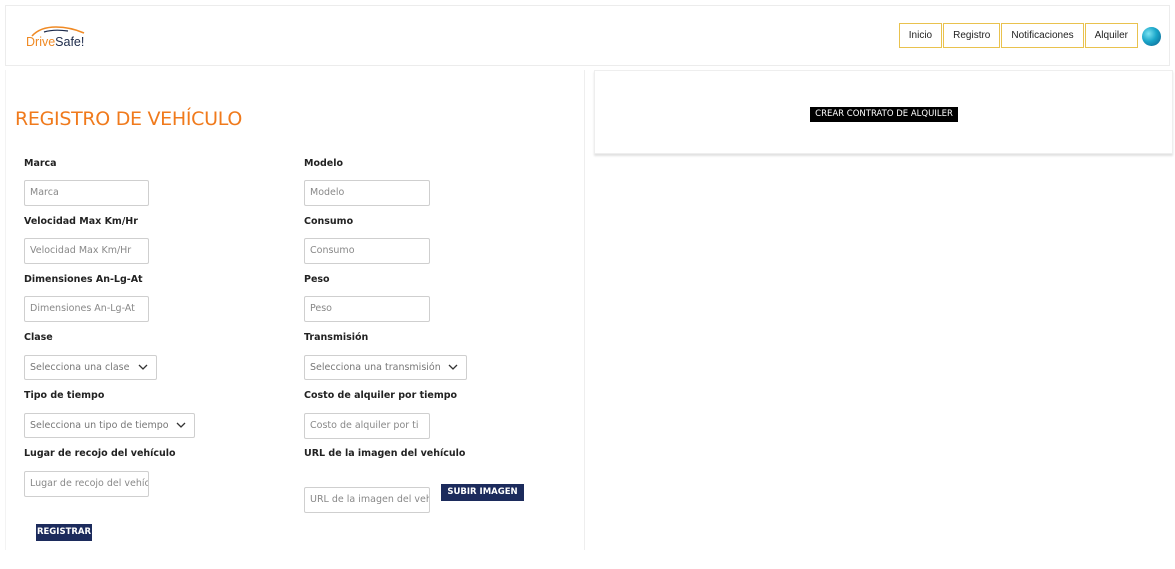 This screenshot has height=569, width=1175. I want to click on transmision-select-value: Selecciona una transmisión, so click(375, 367).